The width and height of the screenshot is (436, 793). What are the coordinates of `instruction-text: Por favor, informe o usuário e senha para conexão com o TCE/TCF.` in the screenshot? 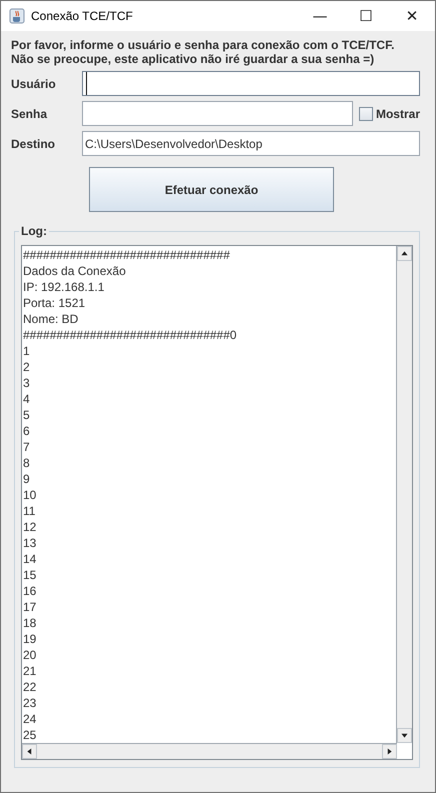 It's located at (203, 45).